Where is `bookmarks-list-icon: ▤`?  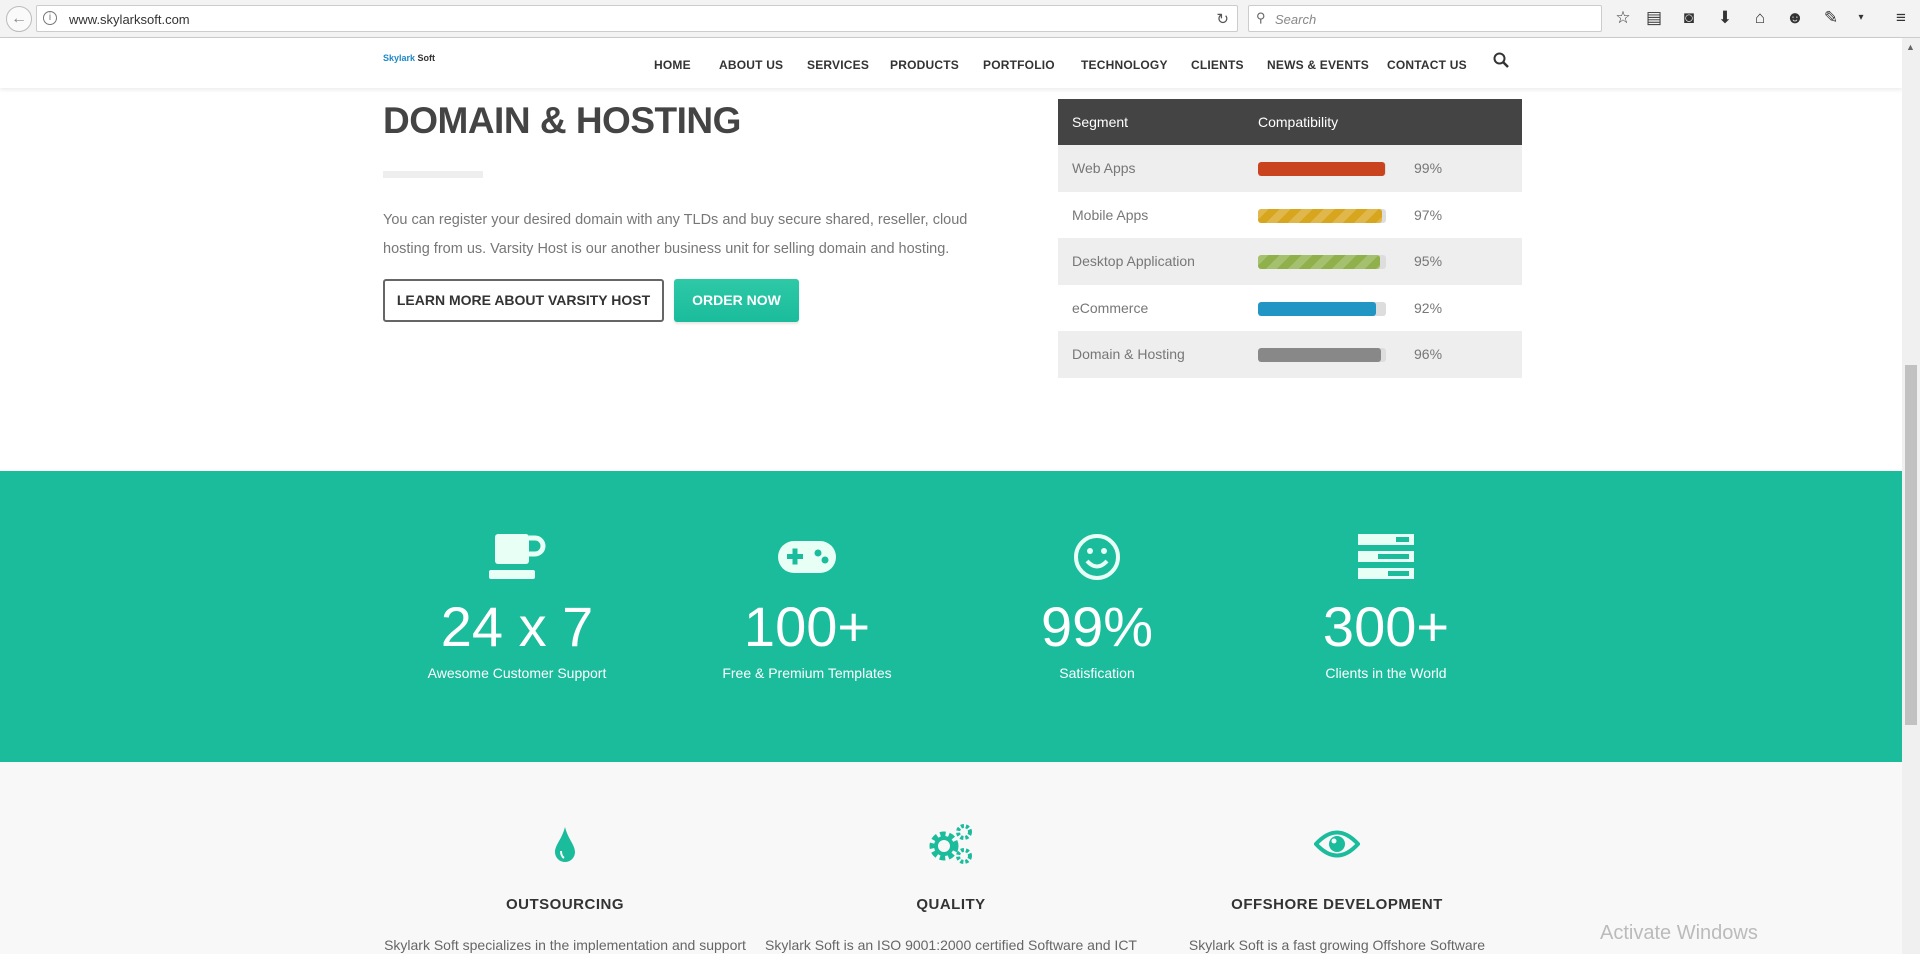 bookmarks-list-icon: ▤ is located at coordinates (1654, 18).